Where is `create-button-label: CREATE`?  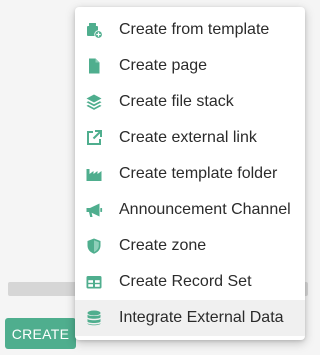 create-button-label: CREATE is located at coordinates (40, 333).